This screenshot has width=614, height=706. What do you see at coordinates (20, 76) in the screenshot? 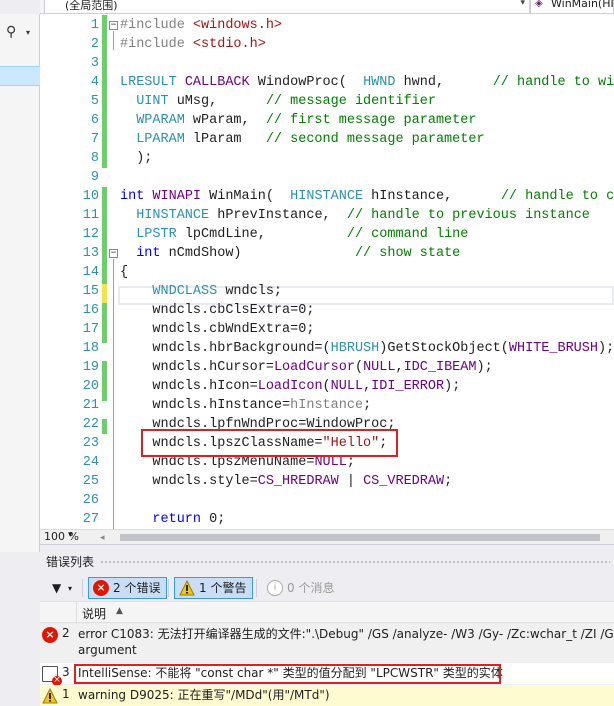
I see `selected-tree-item` at bounding box center [20, 76].